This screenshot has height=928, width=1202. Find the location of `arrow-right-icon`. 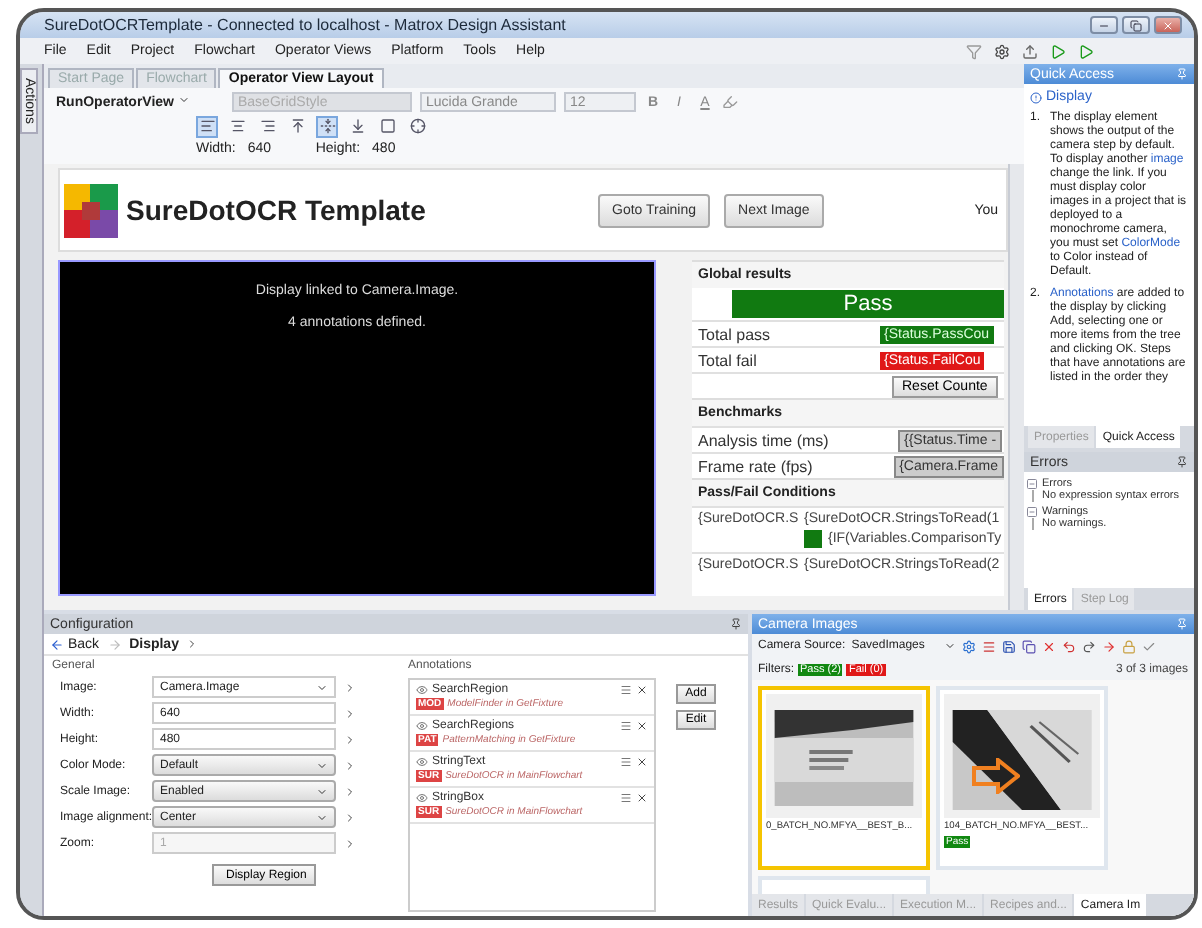

arrow-right-icon is located at coordinates (1108, 646).